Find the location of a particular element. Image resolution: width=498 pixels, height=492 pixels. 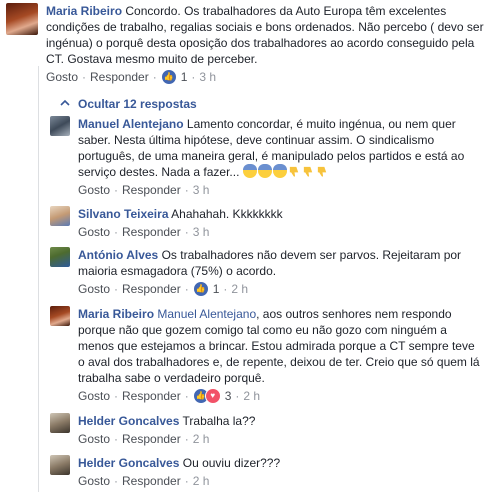

reaction-summary: 👍 ♥ 3 is located at coordinates (212, 396).